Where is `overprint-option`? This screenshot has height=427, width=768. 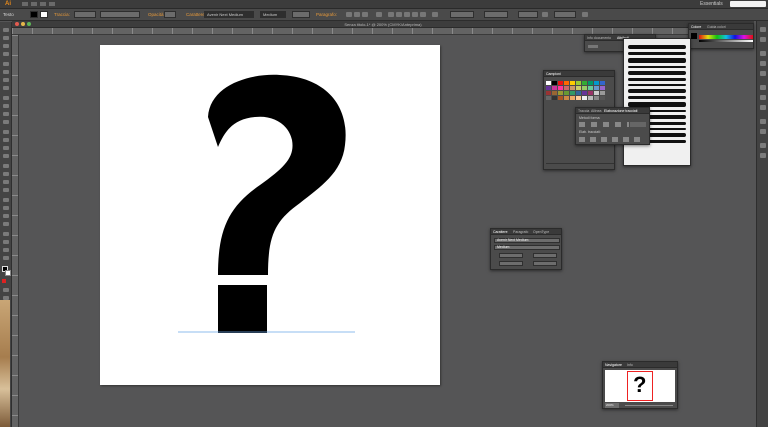 overprint-option is located at coordinates (593, 46).